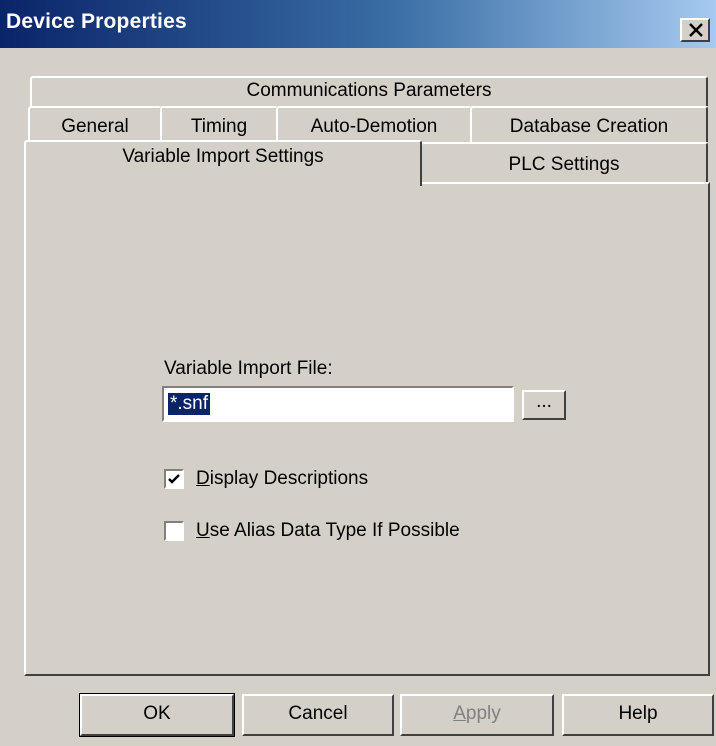  I want to click on label-rest: pply, so click(483, 713).